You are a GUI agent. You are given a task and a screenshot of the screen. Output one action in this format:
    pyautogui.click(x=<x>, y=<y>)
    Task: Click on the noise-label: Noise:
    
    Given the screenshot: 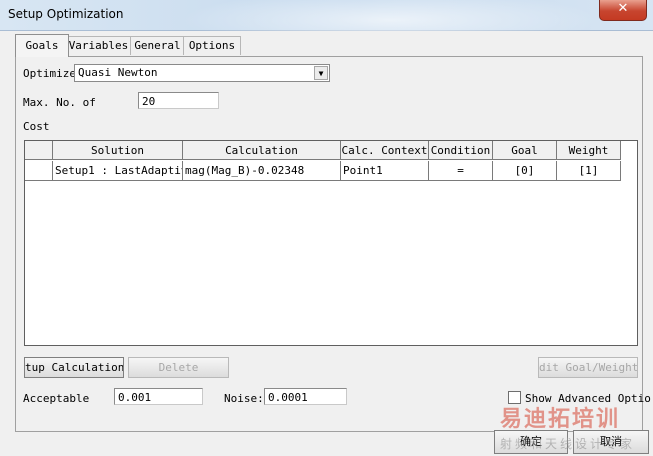 What is the action you would take?
    pyautogui.click(x=244, y=398)
    